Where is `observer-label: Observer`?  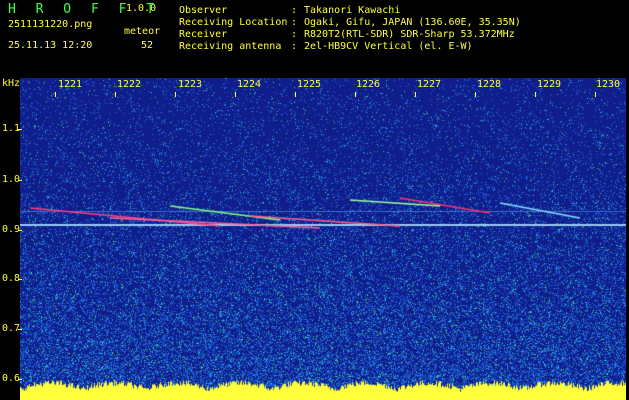 observer-label: Observer is located at coordinates (203, 10).